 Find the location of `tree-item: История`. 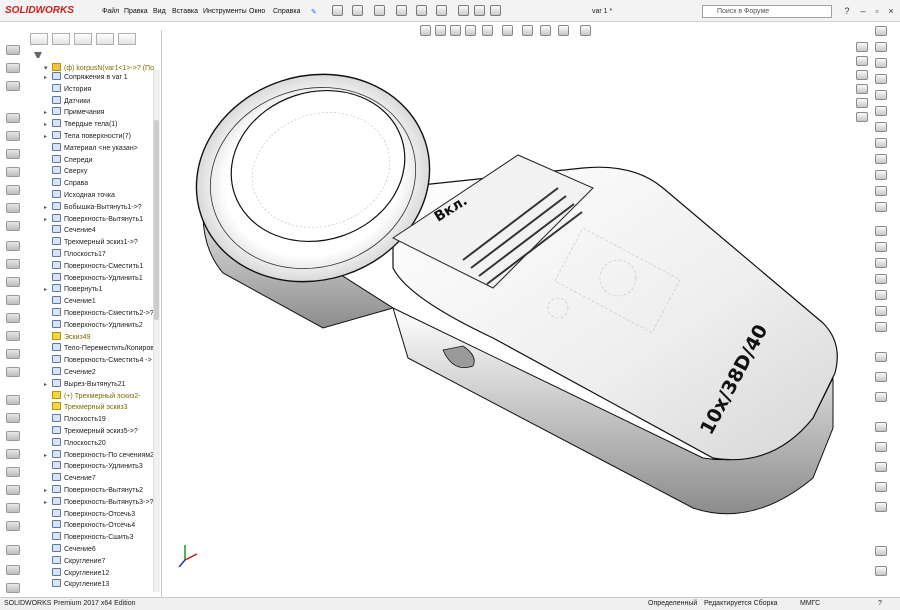

tree-item: История is located at coordinates (67, 89).